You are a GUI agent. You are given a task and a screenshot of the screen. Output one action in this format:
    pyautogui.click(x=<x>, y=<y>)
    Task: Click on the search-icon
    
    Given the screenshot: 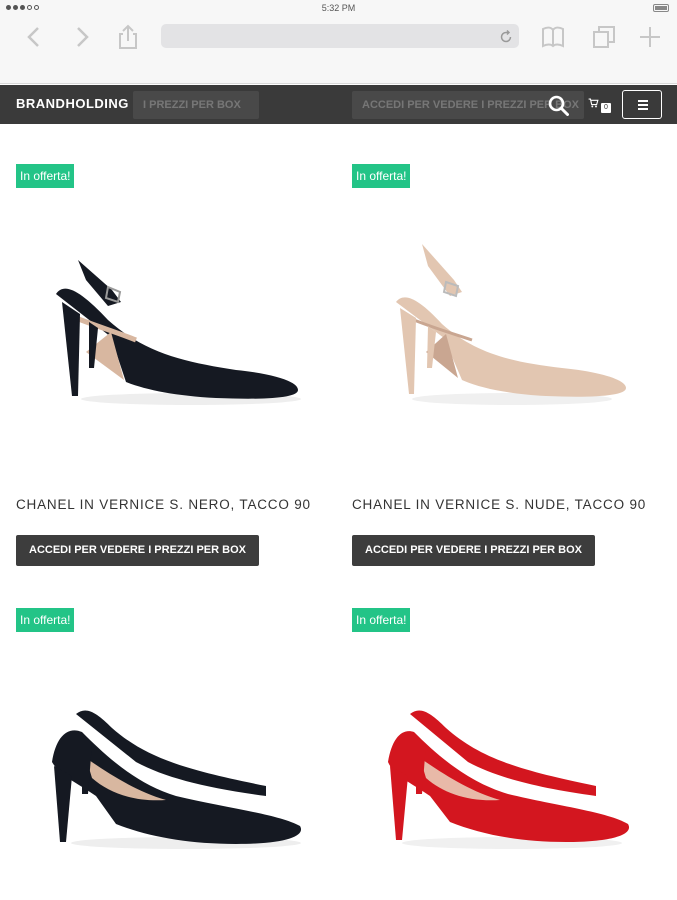 What is the action you would take?
    pyautogui.click(x=558, y=105)
    